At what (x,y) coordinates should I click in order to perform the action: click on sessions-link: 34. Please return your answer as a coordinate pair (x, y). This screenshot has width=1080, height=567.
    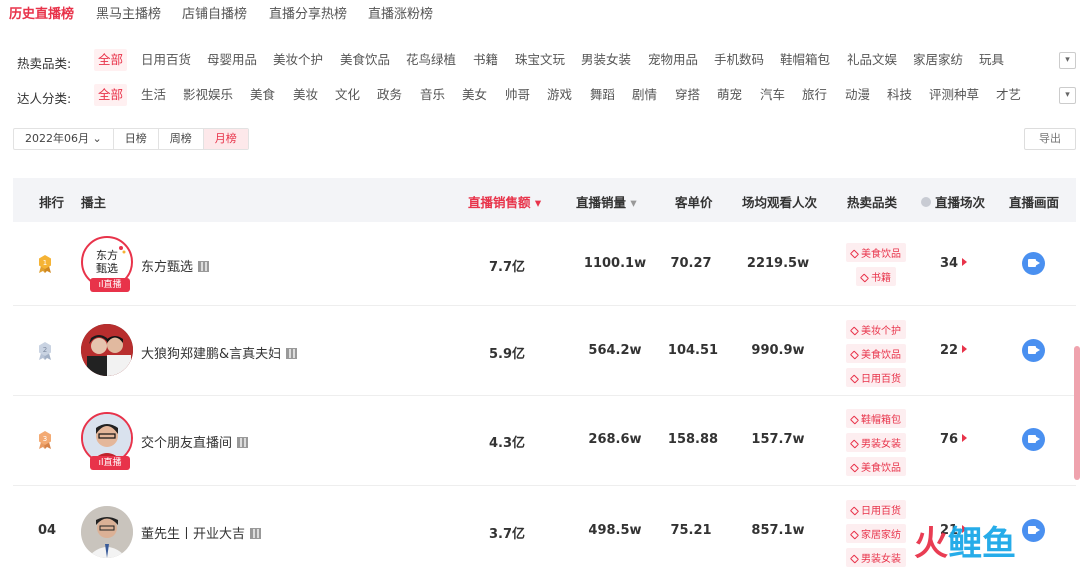
    Looking at the image, I should click on (954, 263).